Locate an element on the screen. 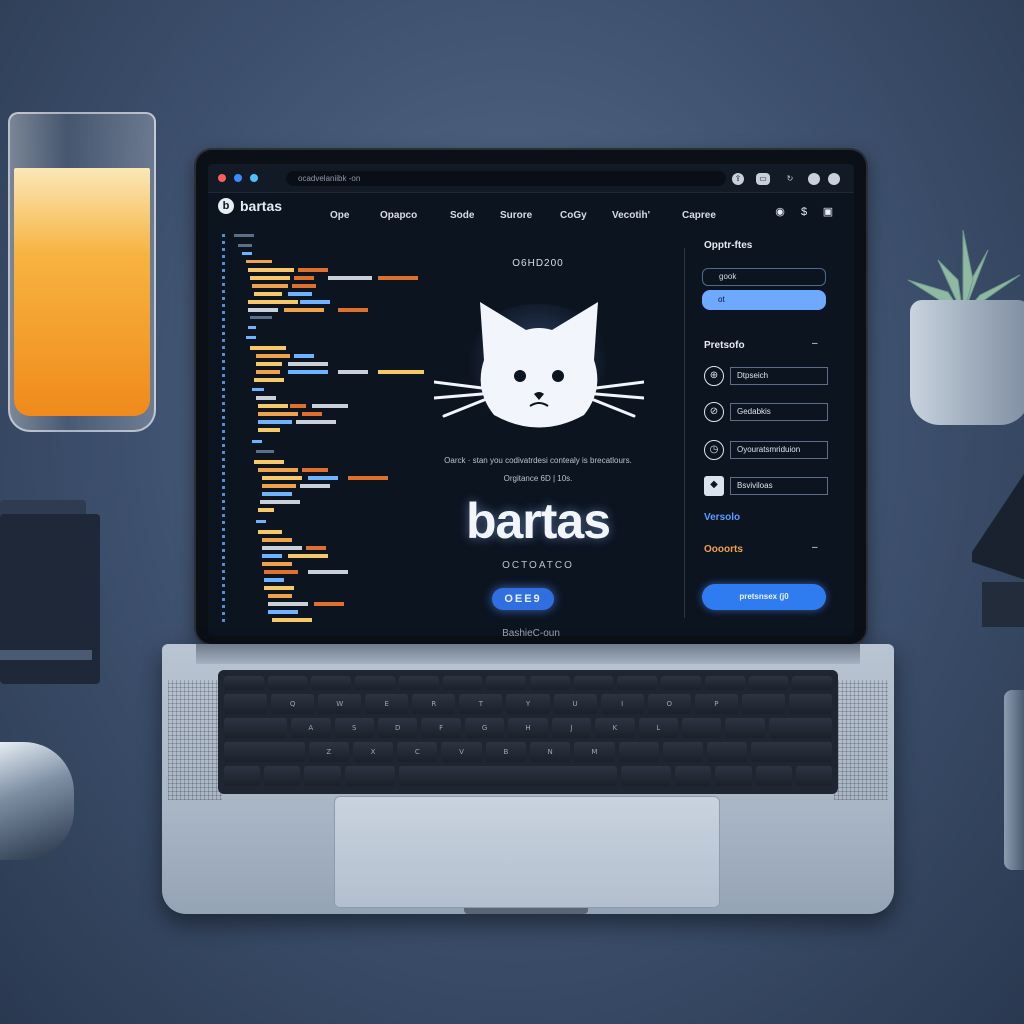 This screenshot has width=1024, height=1024. key-option-right is located at coordinates (693, 776).